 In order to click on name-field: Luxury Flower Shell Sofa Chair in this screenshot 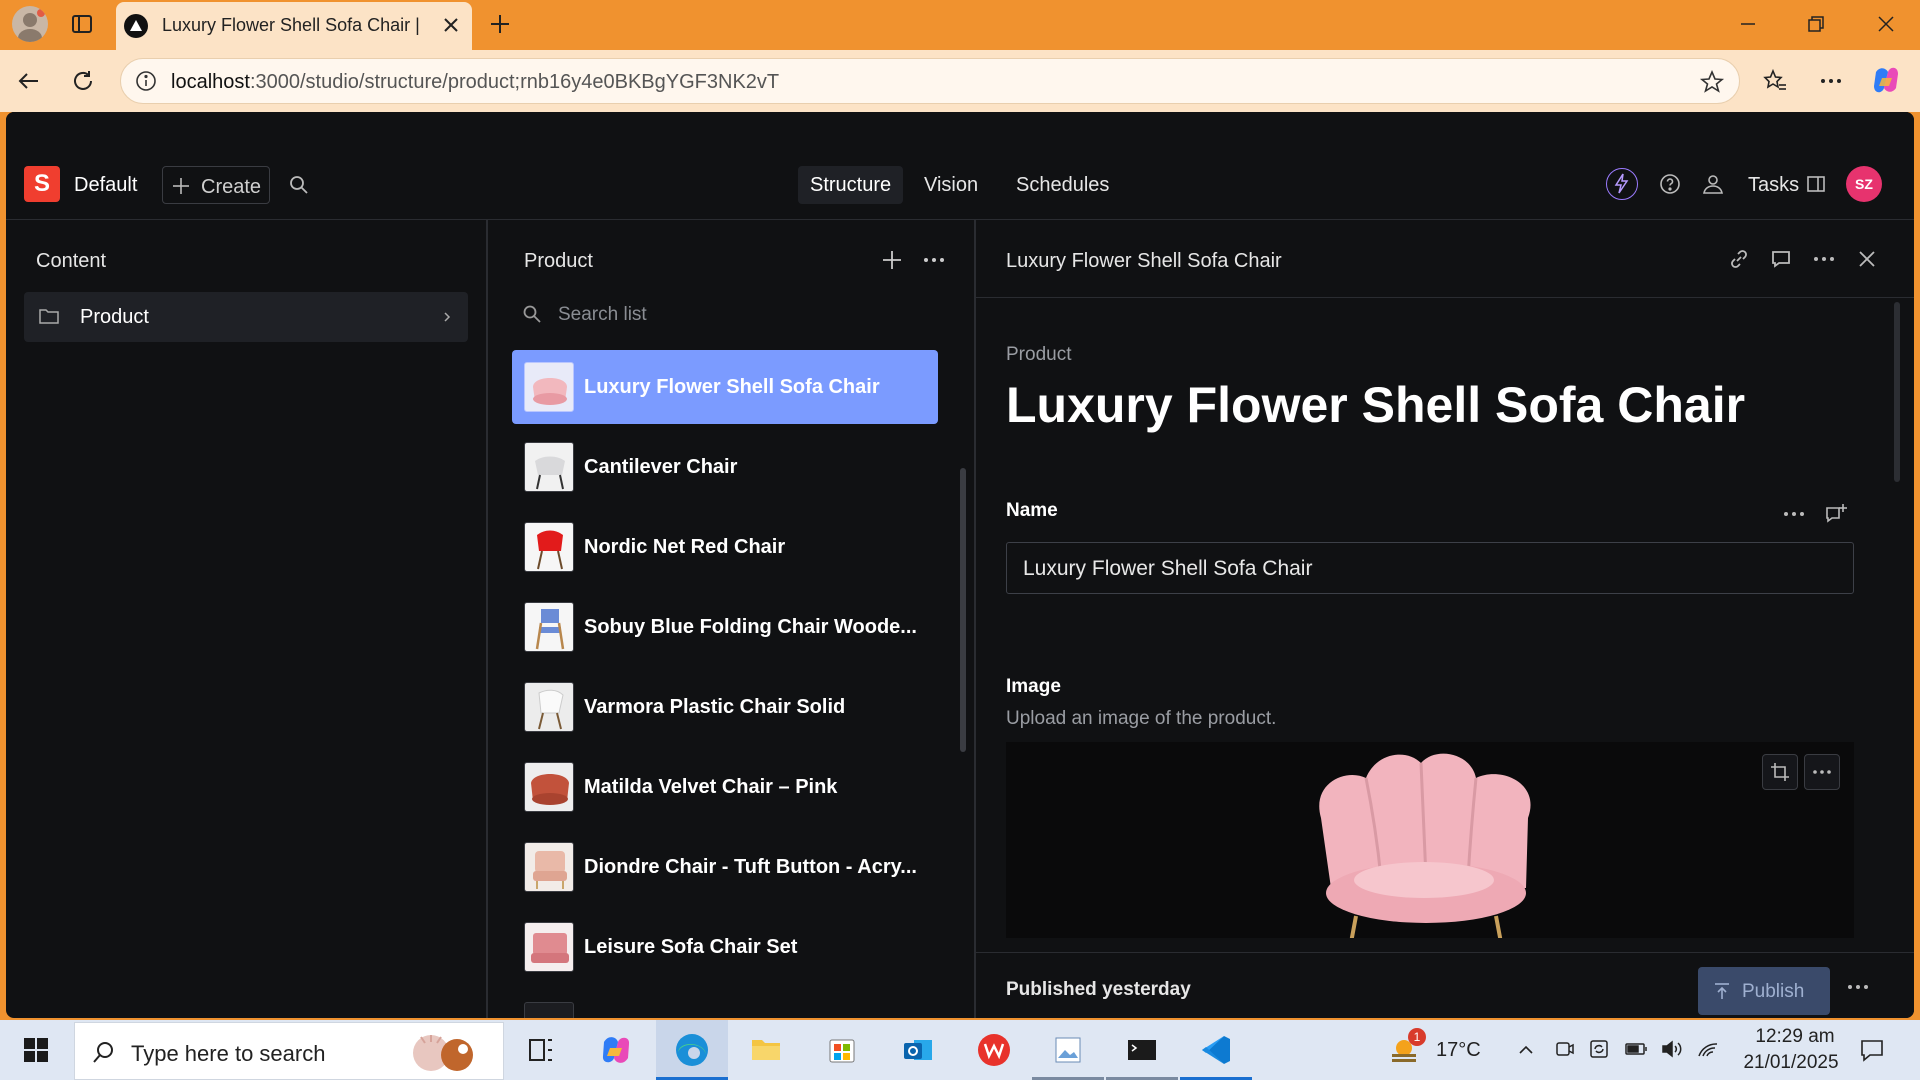, I will do `click(1430, 568)`.